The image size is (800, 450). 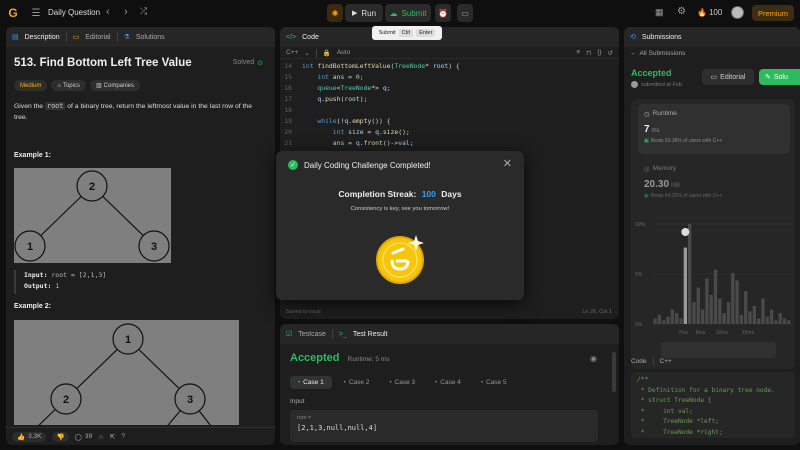 I want to click on tab-testcase: Testcase, so click(x=312, y=334).